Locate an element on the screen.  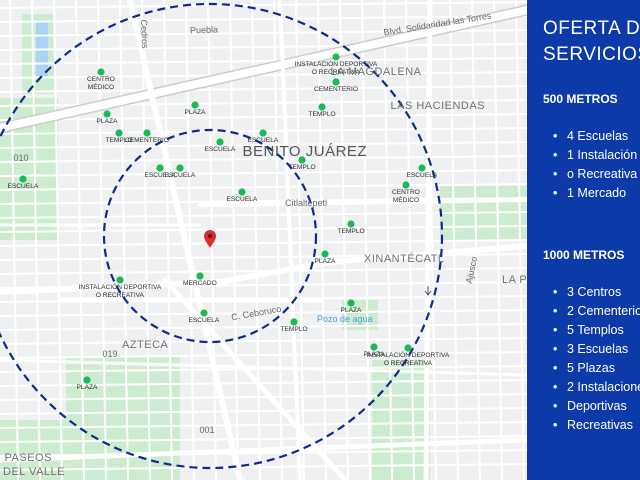
list-item: 1 Mercado is located at coordinates (595, 193).